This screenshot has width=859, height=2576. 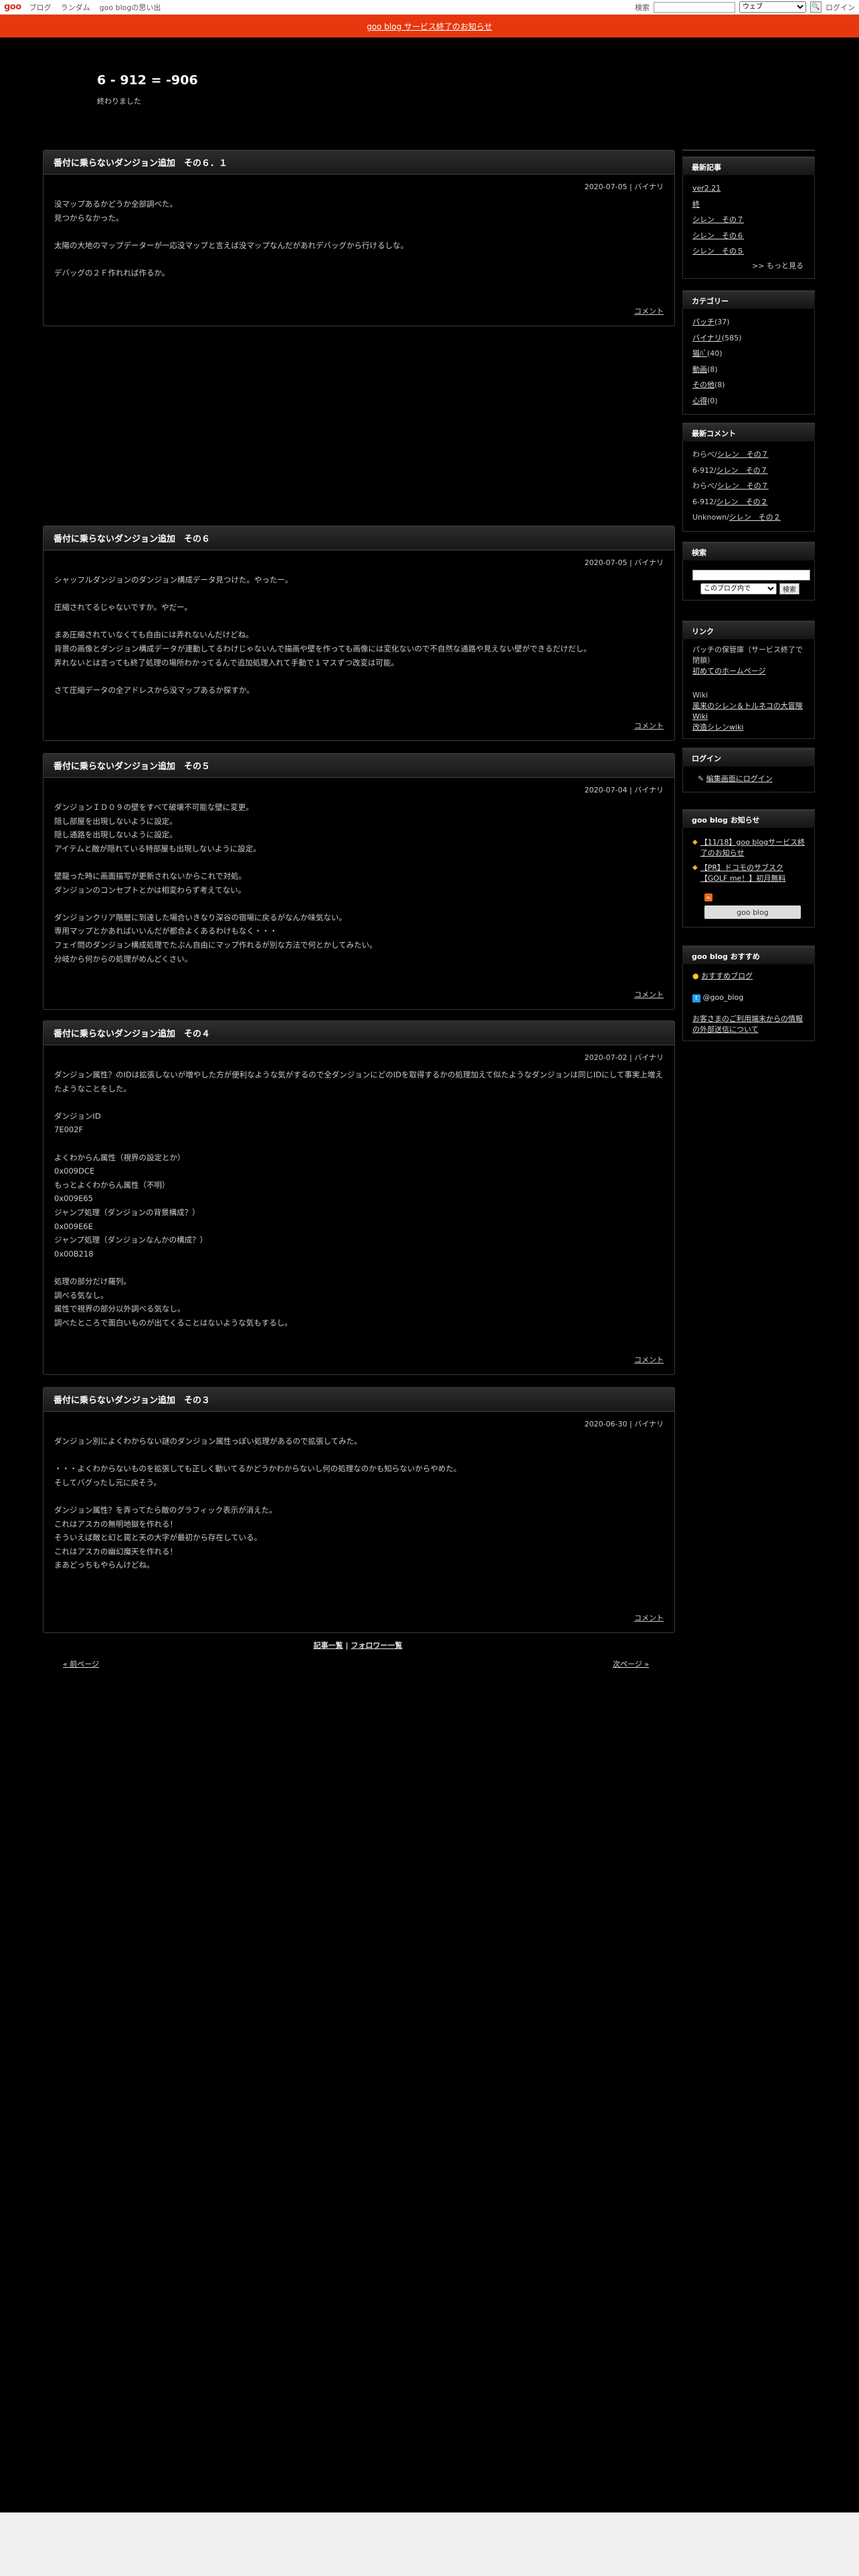 What do you see at coordinates (699, 401) in the screenshot?
I see `category-link: 心得` at bounding box center [699, 401].